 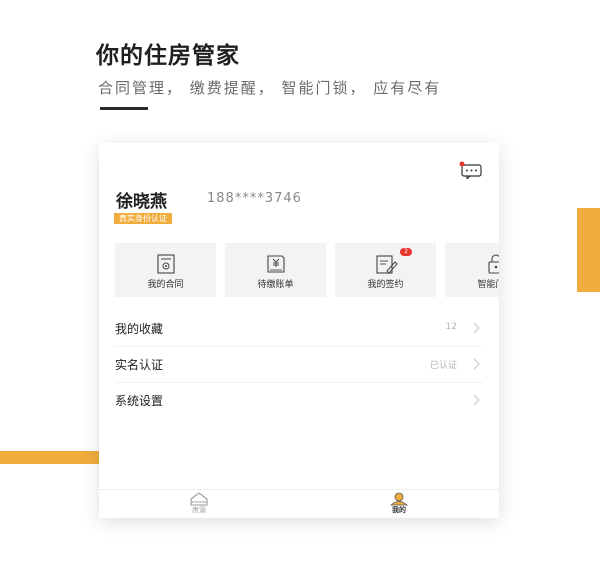 I want to click on menu-item-favorites: 我的收藏 12, so click(x=299, y=329).